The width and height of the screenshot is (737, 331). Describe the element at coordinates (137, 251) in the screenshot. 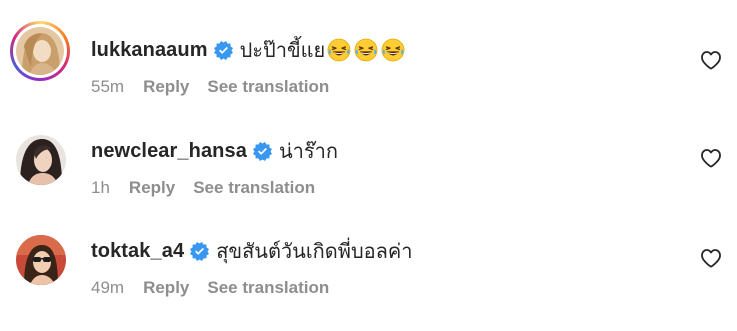

I see `username-link: toktak_a4` at that location.